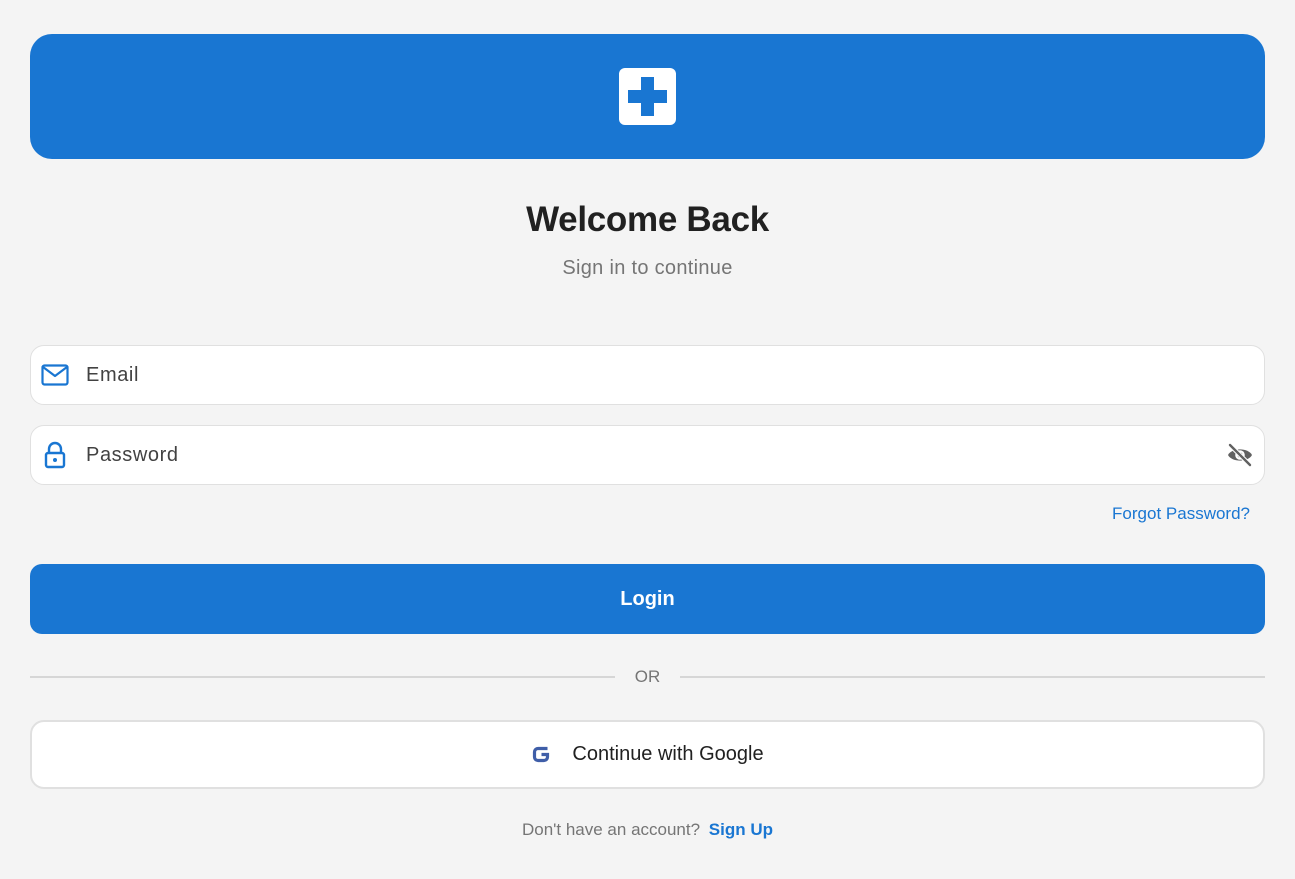  I want to click on password-field-container, so click(647, 455).